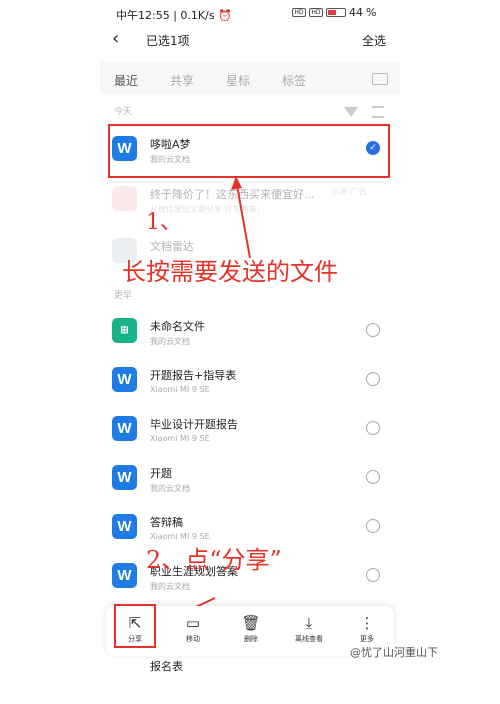  What do you see at coordinates (164, 222) in the screenshot?
I see `annotation-step1: 1、` at bounding box center [164, 222].